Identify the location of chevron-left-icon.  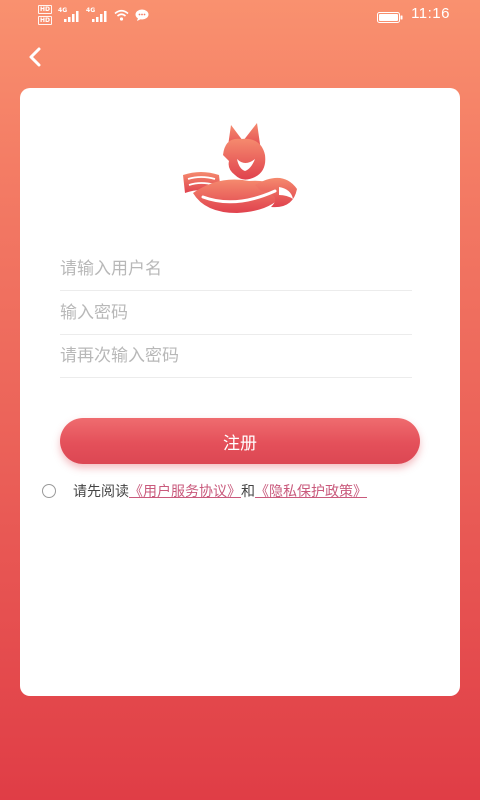
(35, 57).